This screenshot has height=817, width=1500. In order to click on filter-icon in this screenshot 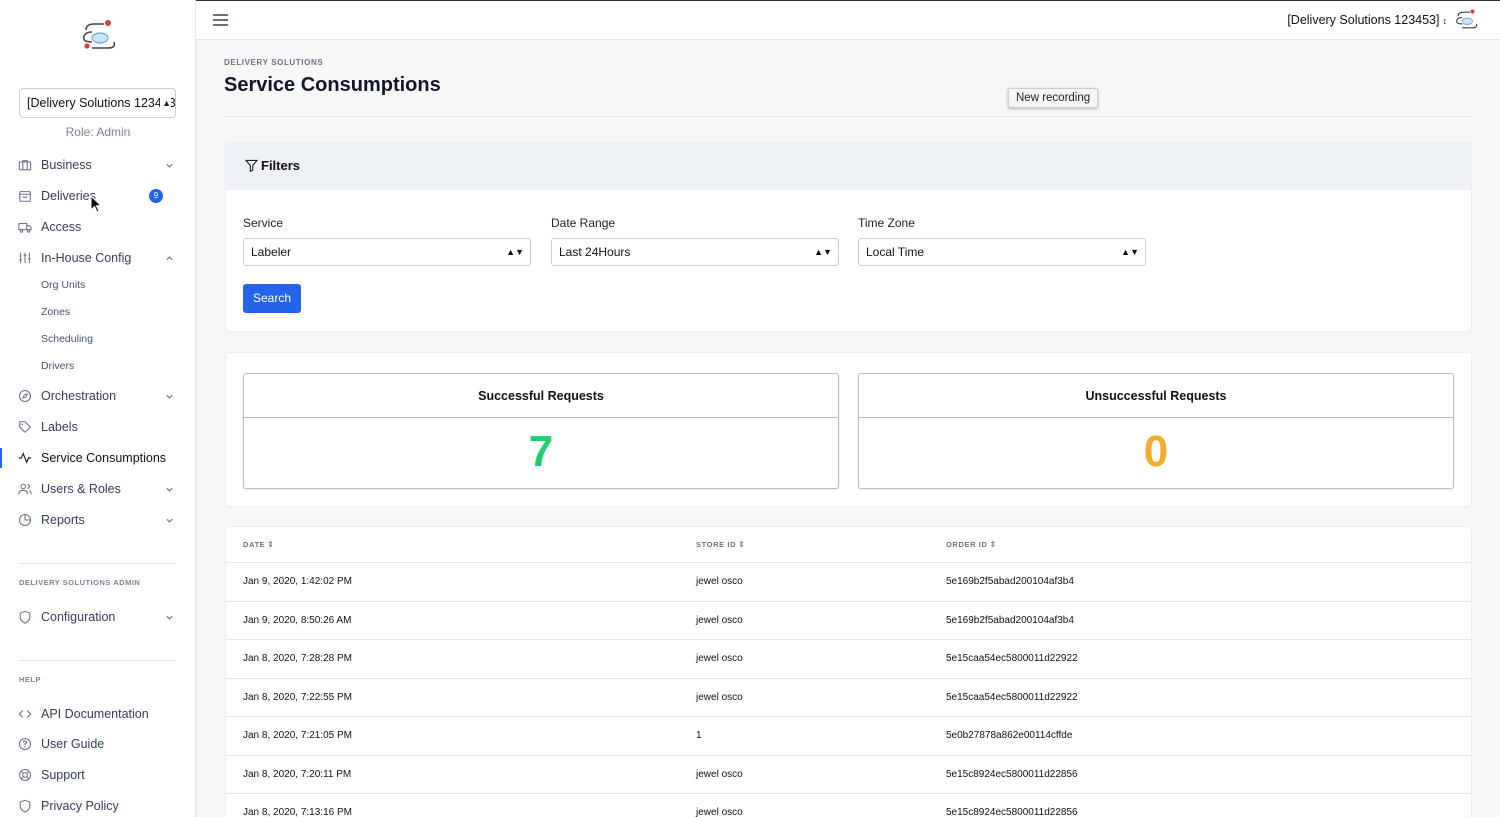, I will do `click(251, 165)`.